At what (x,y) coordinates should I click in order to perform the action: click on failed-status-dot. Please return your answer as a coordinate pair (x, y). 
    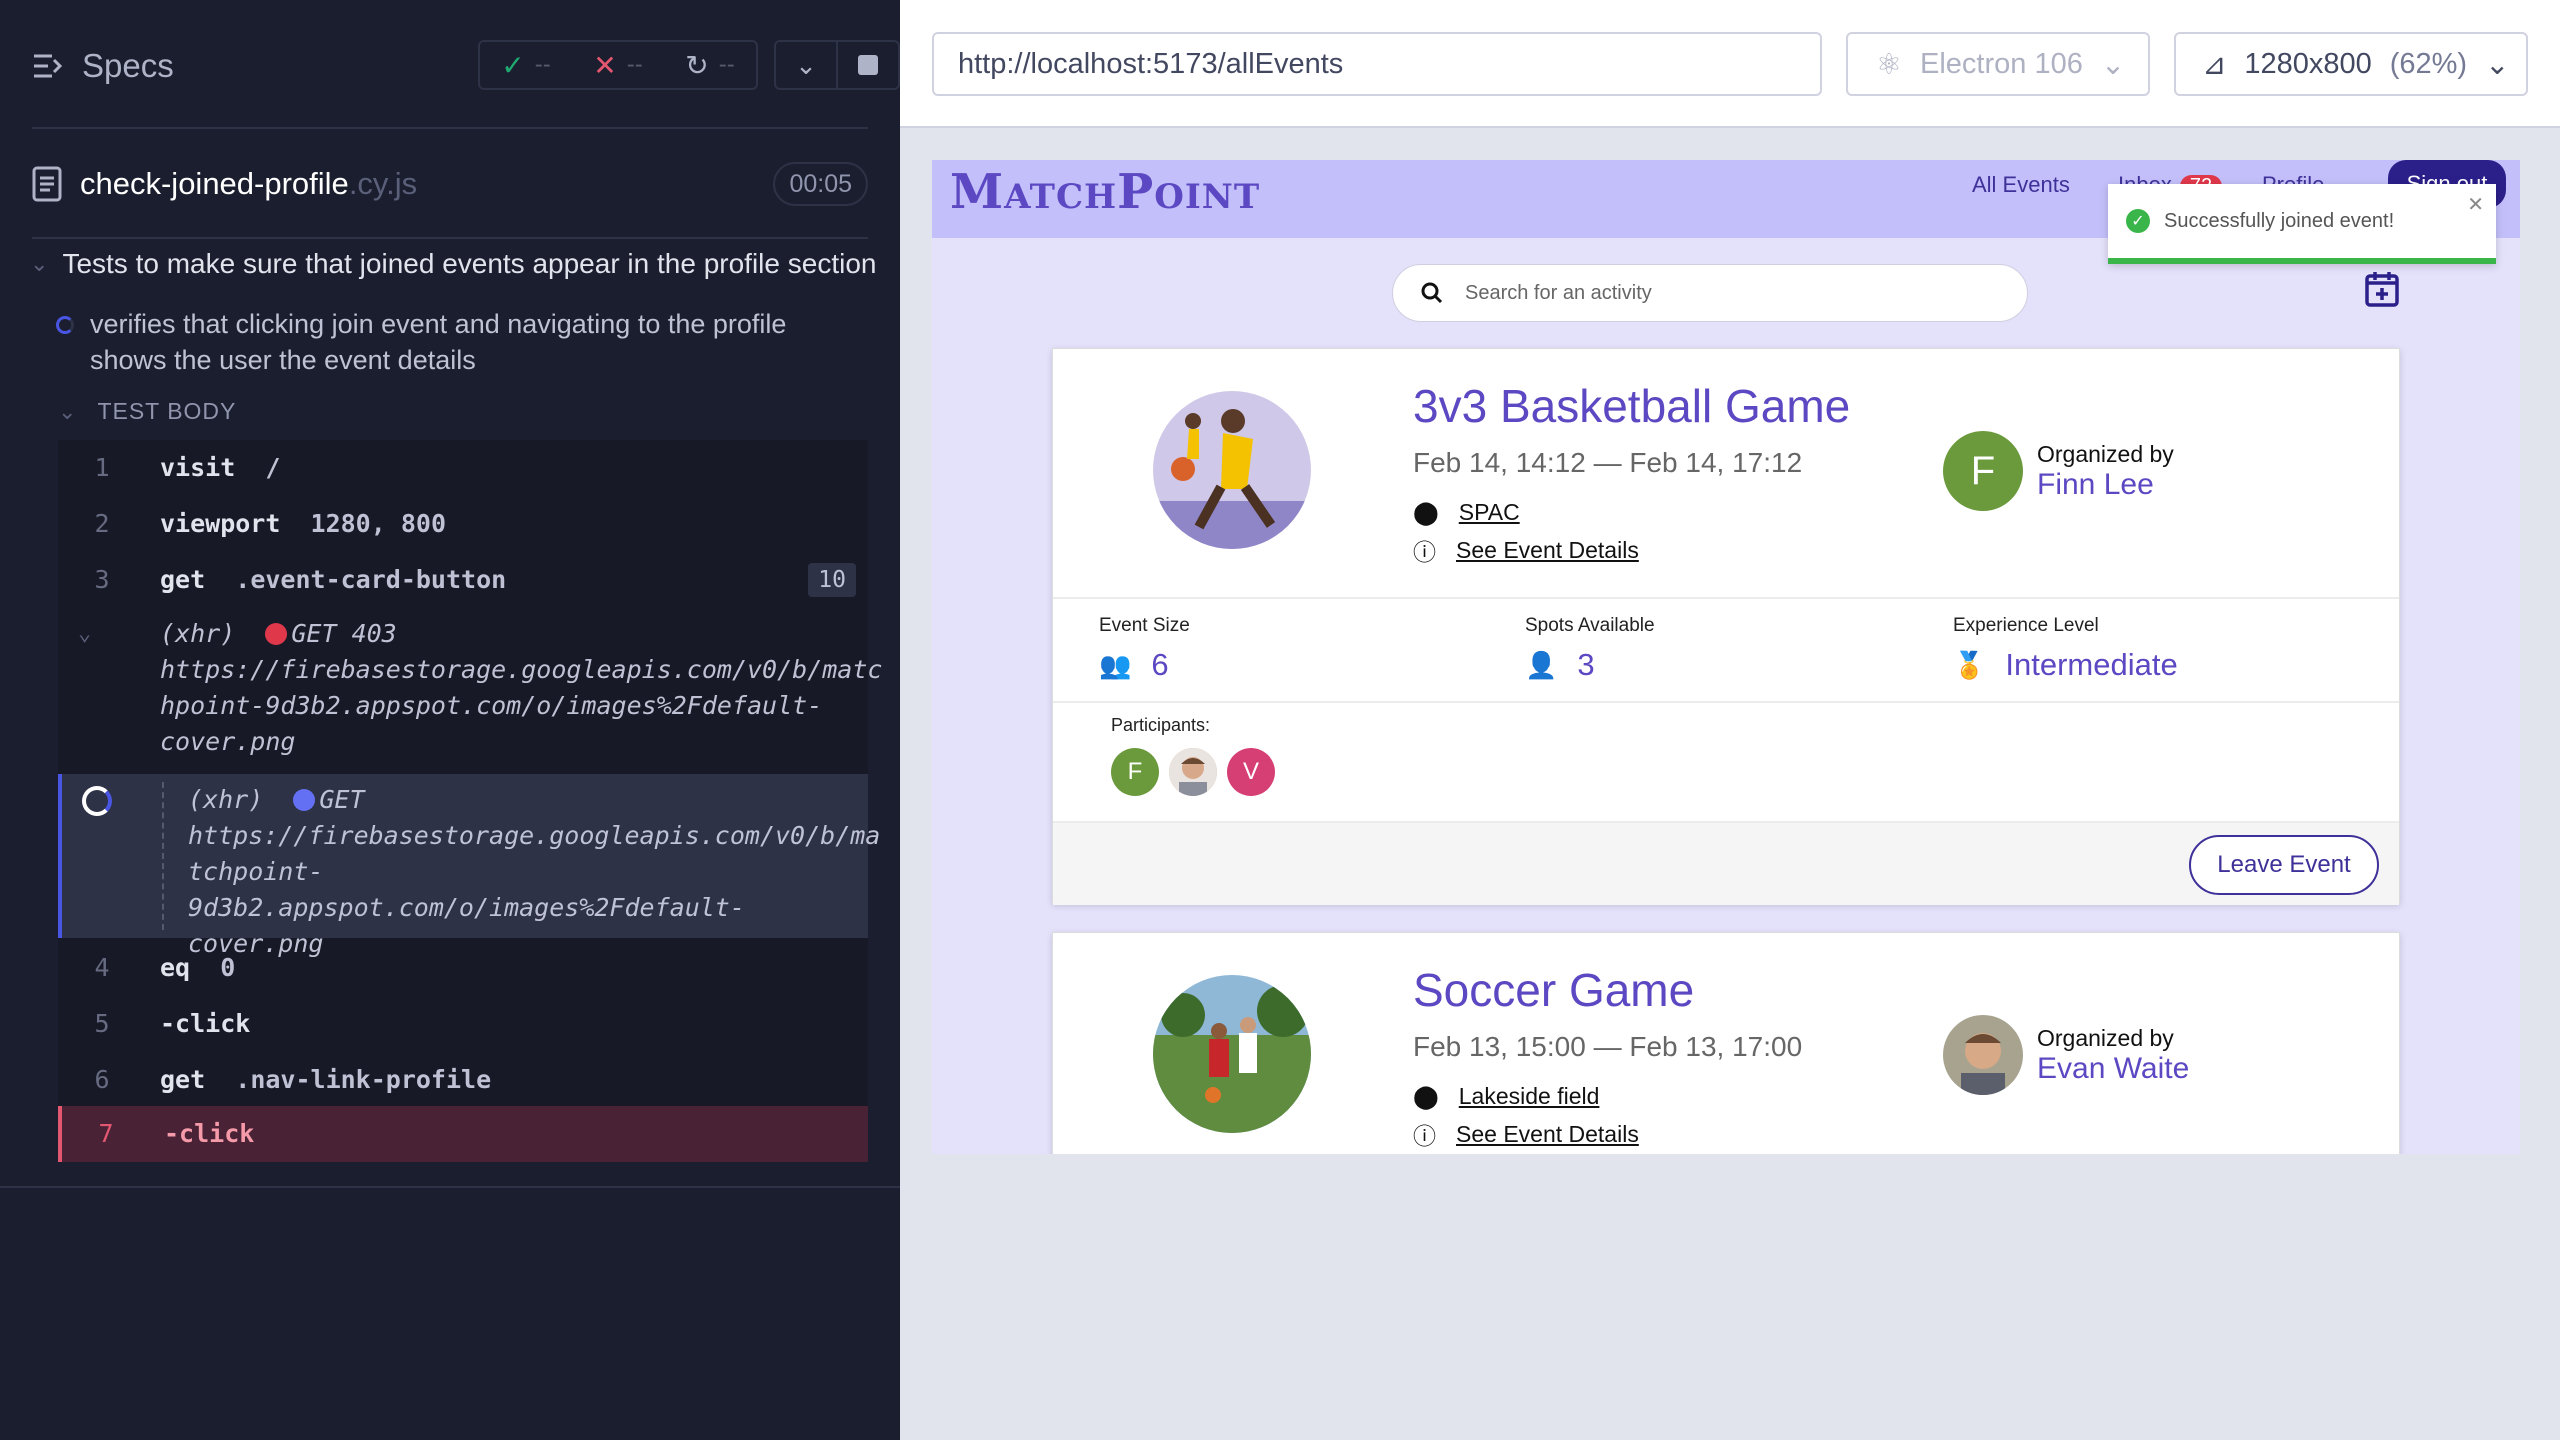
    Looking at the image, I should click on (276, 634).